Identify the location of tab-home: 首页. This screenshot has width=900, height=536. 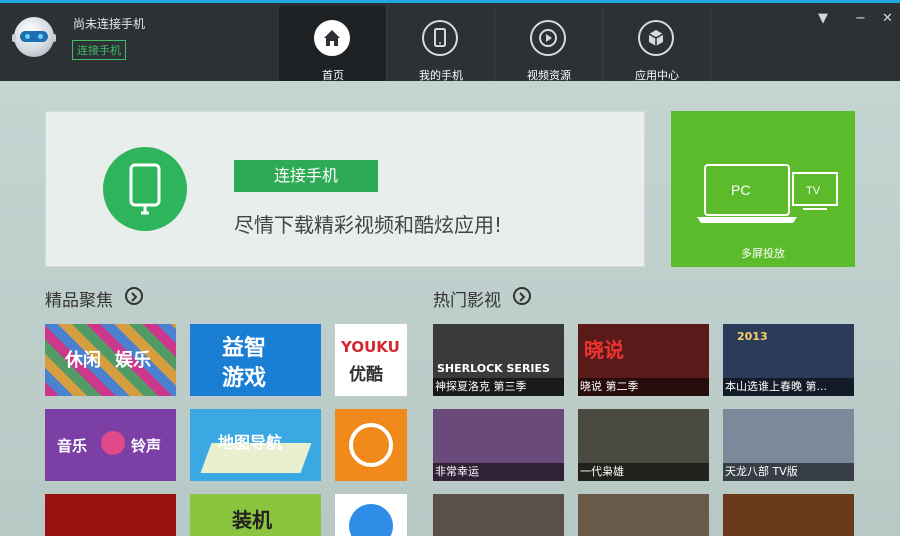
(333, 45).